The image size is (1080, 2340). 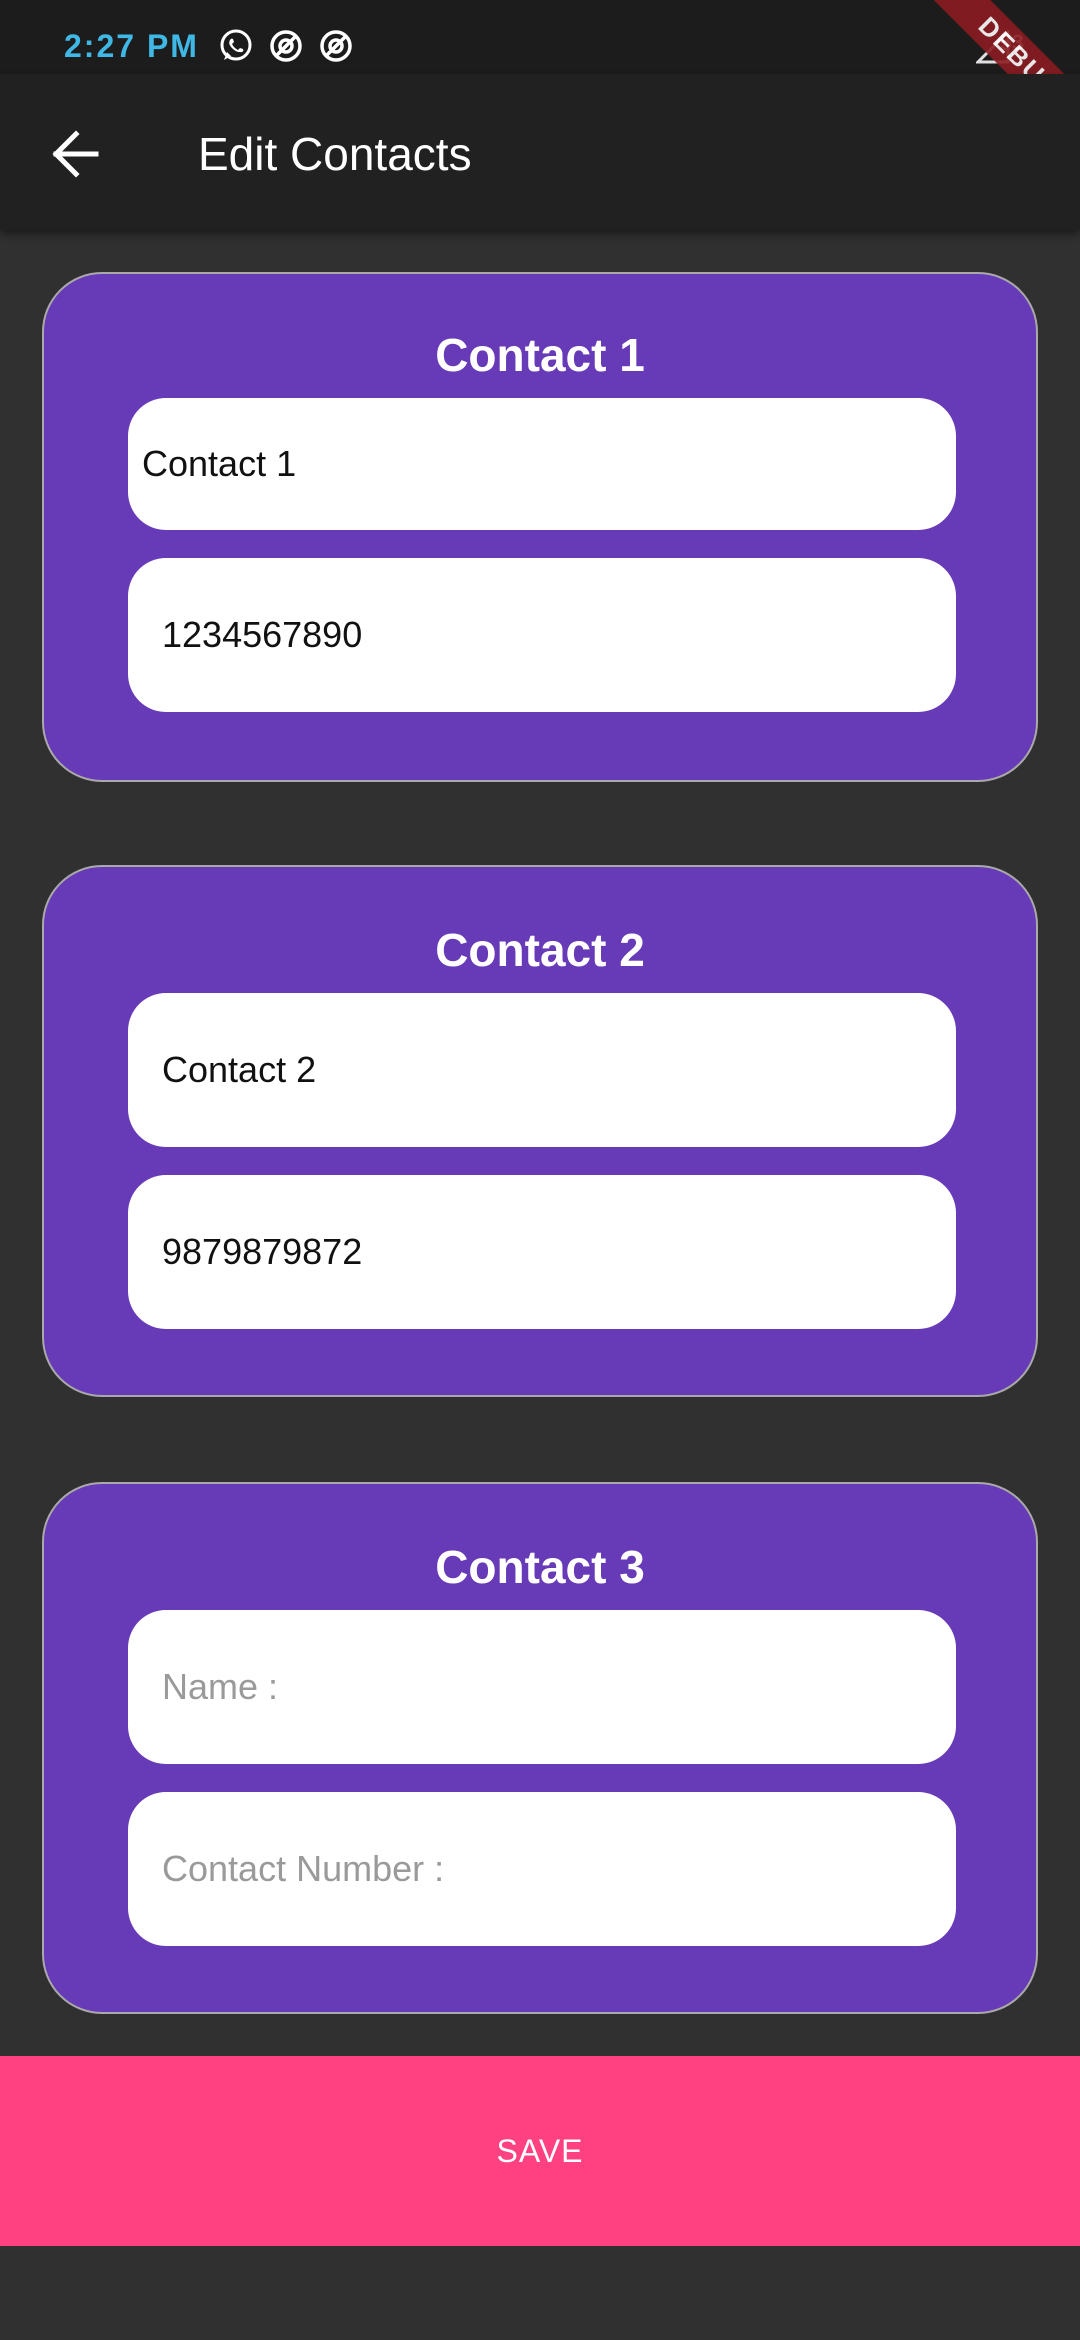 What do you see at coordinates (100, 46) in the screenshot?
I see `status-time-value: 2:27` at bounding box center [100, 46].